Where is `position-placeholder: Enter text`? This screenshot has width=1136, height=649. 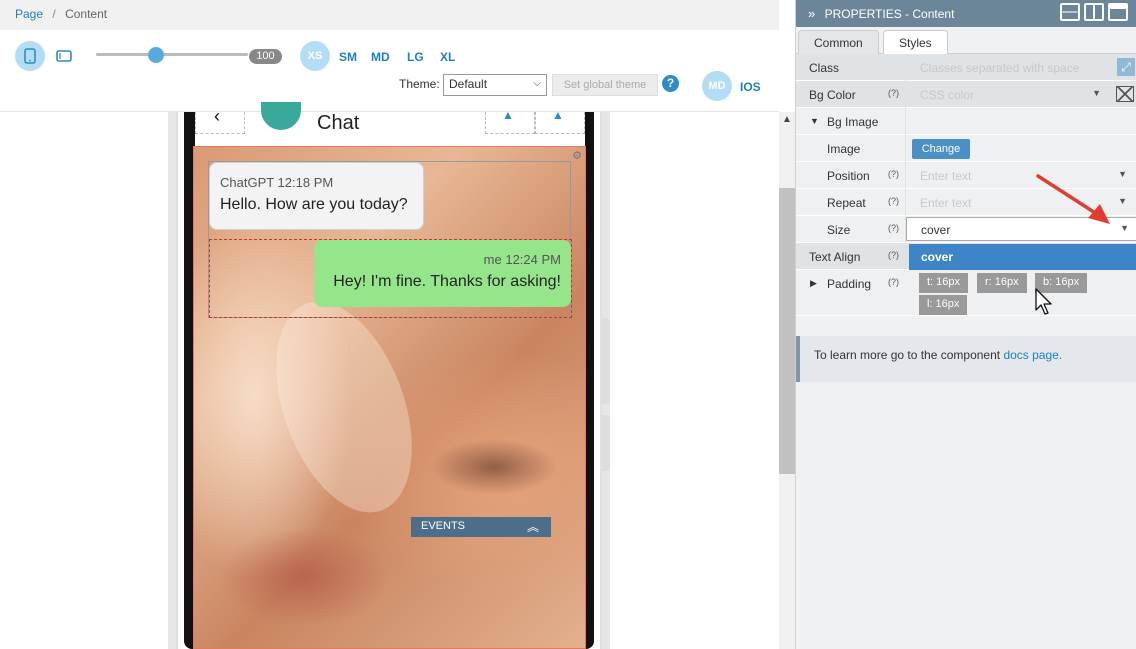
position-placeholder: Enter text is located at coordinates (946, 176).